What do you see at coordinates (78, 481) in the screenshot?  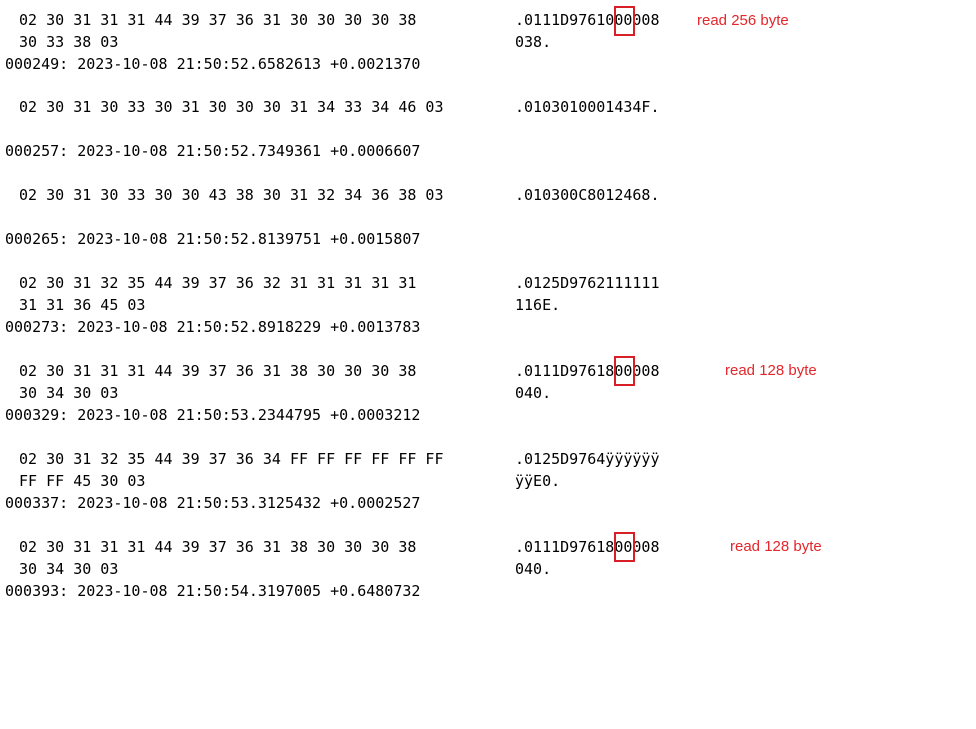 I see `hex-line: FF FF 45 30 03` at bounding box center [78, 481].